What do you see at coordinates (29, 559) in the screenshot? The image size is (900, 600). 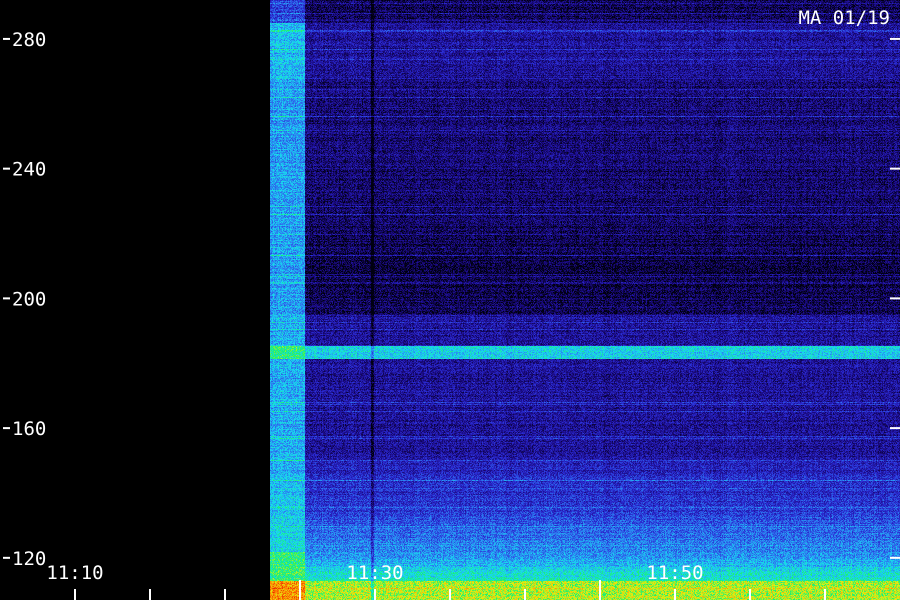 I see `y-tick-label: 120` at bounding box center [29, 559].